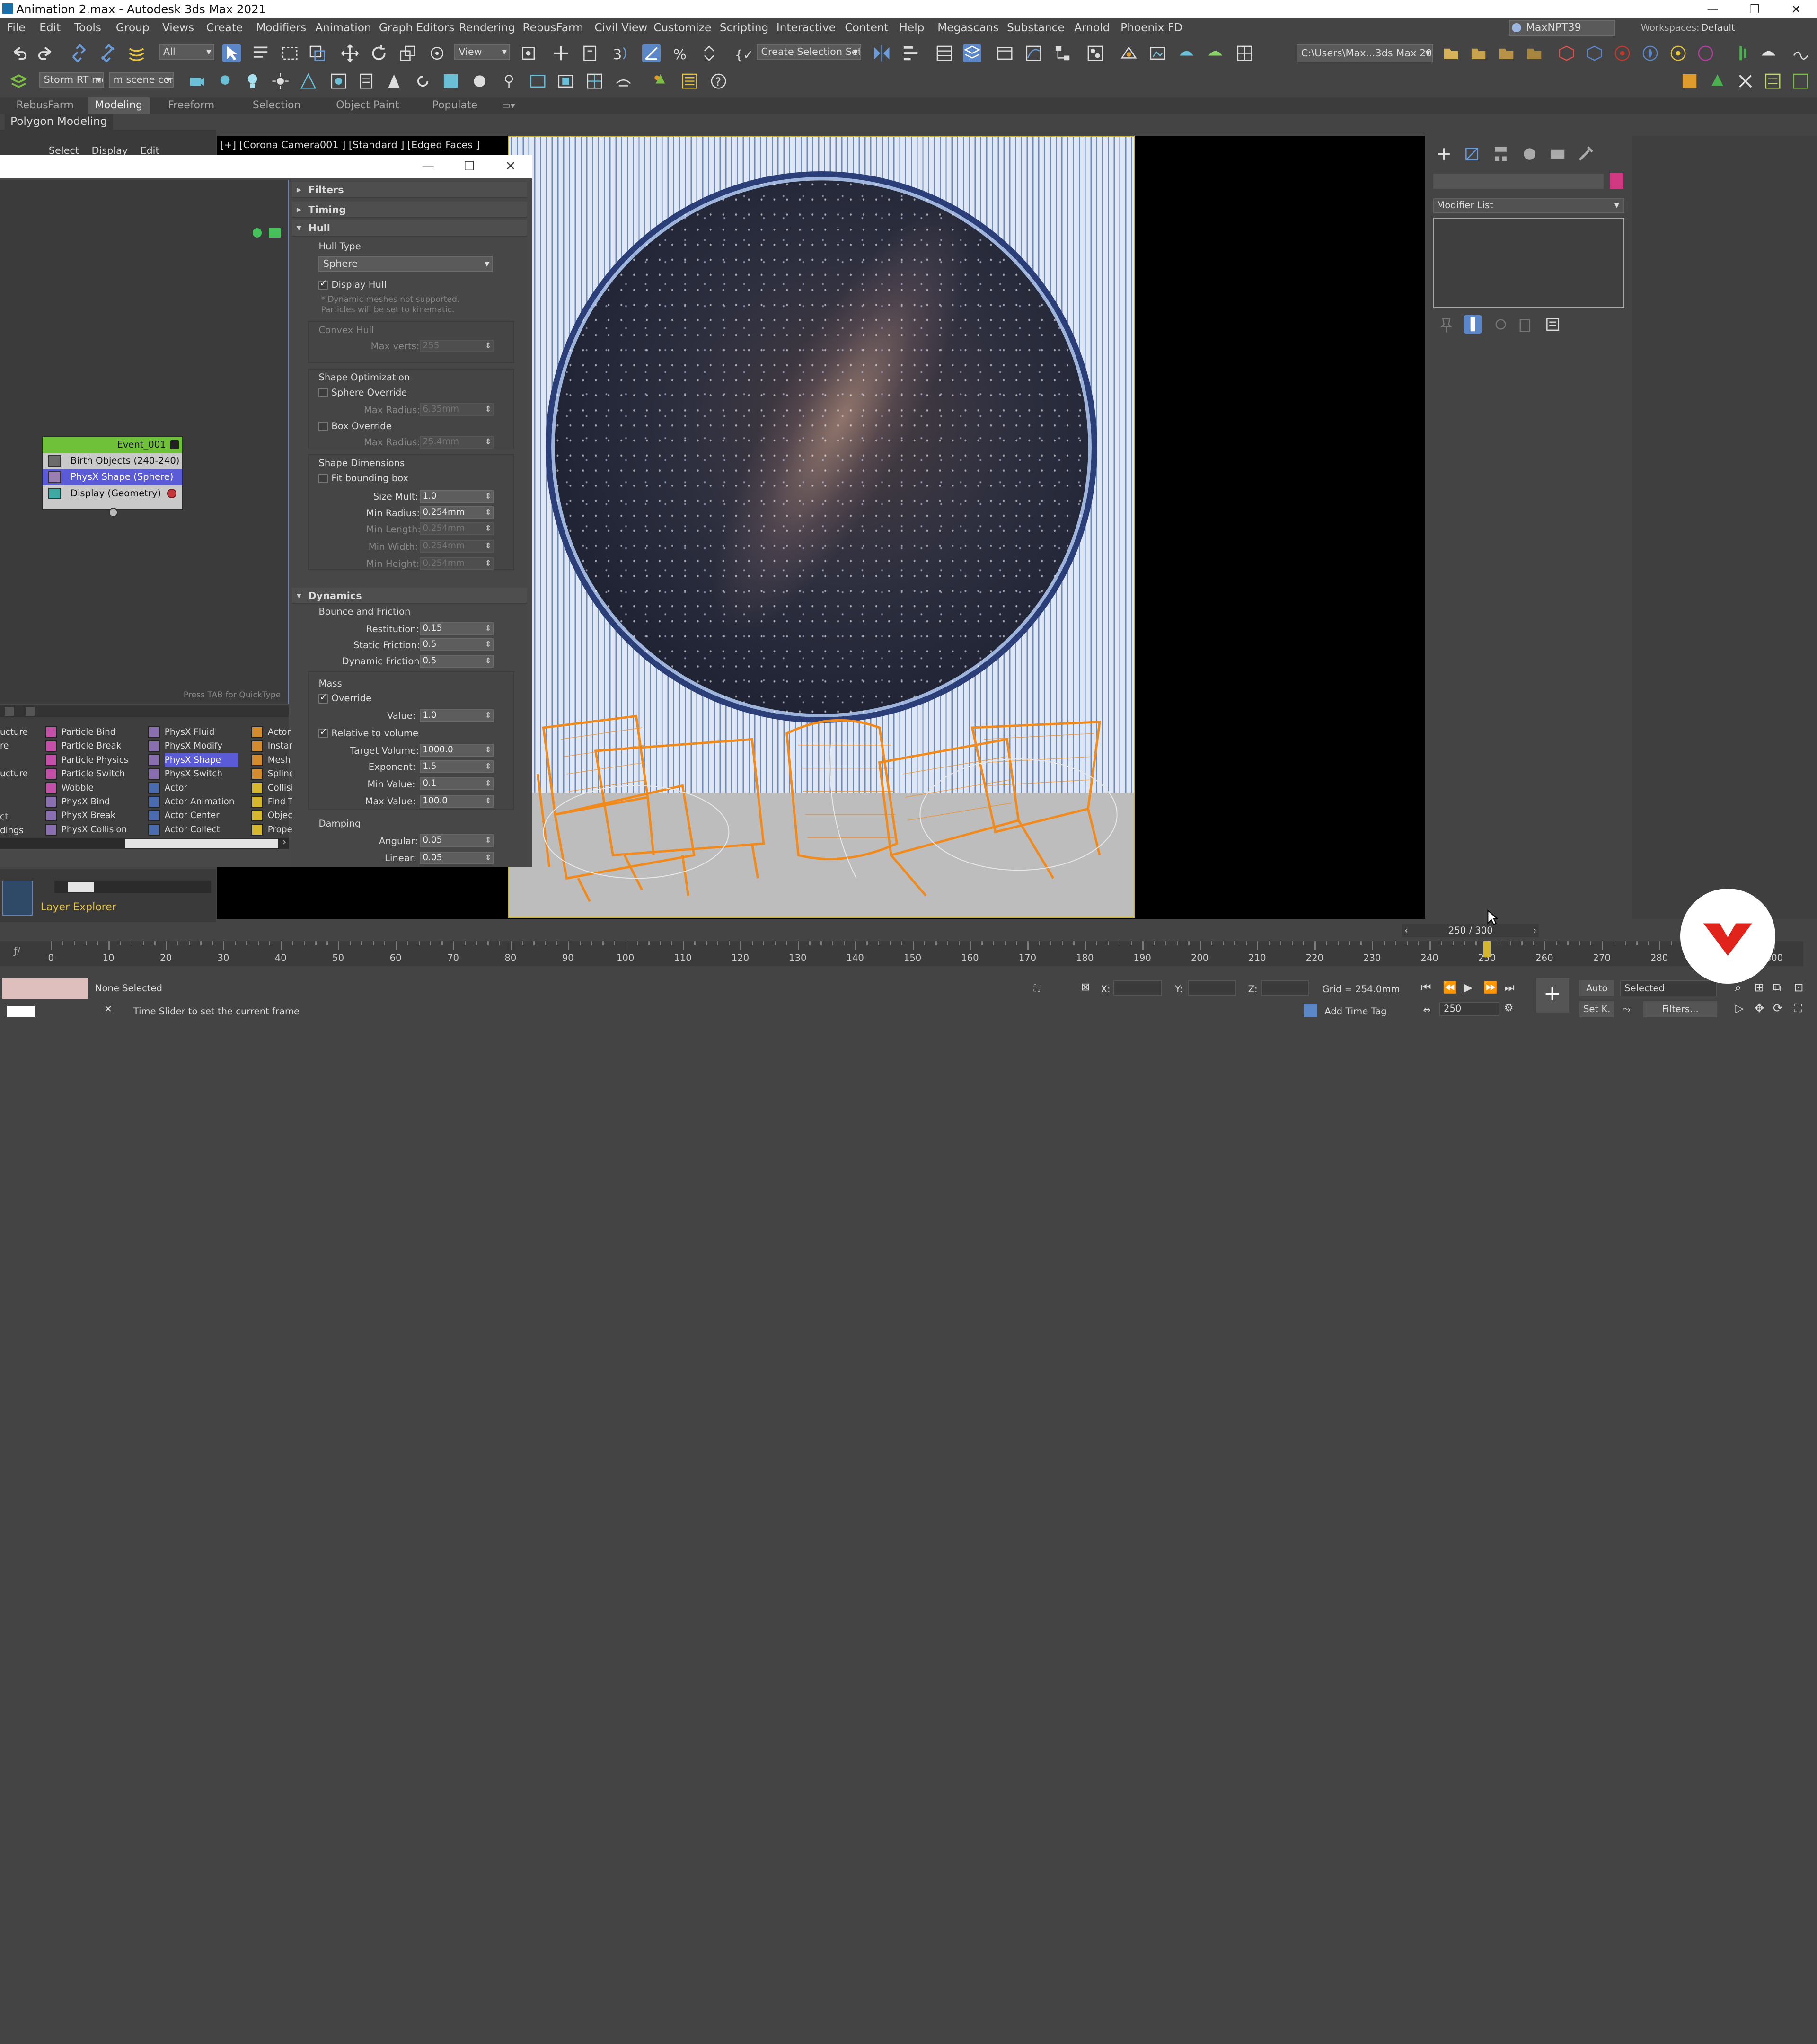 This screenshot has width=1817, height=2044. Describe the element at coordinates (1525, 324) in the screenshot. I see `remove-modifier-icon` at that location.